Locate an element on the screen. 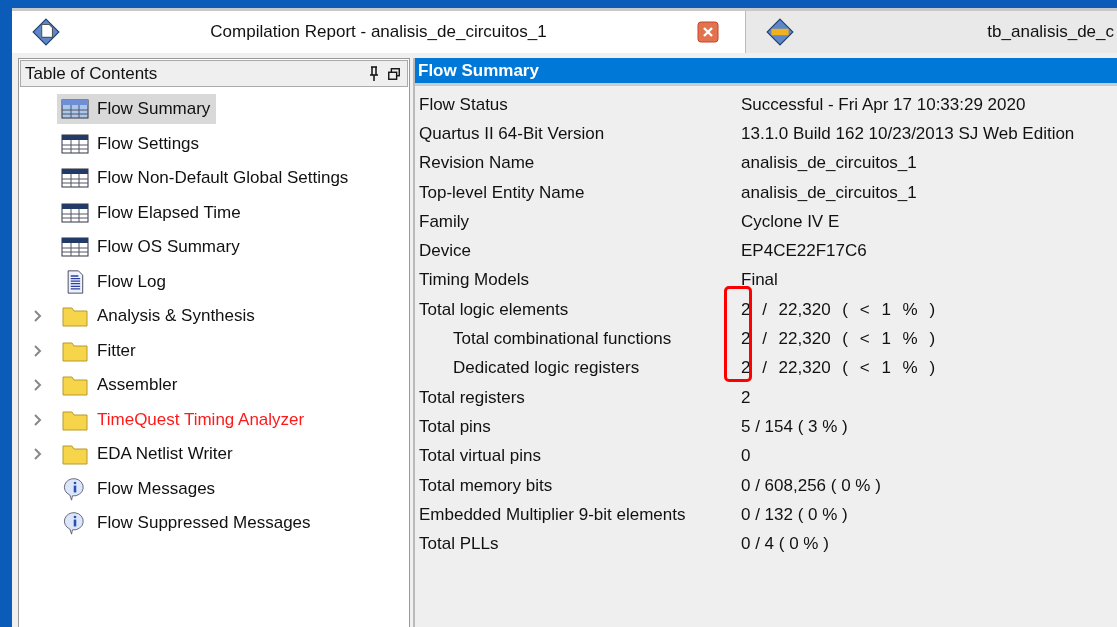 The width and height of the screenshot is (1117, 627). table-cell: 2 is located at coordinates (746, 397).